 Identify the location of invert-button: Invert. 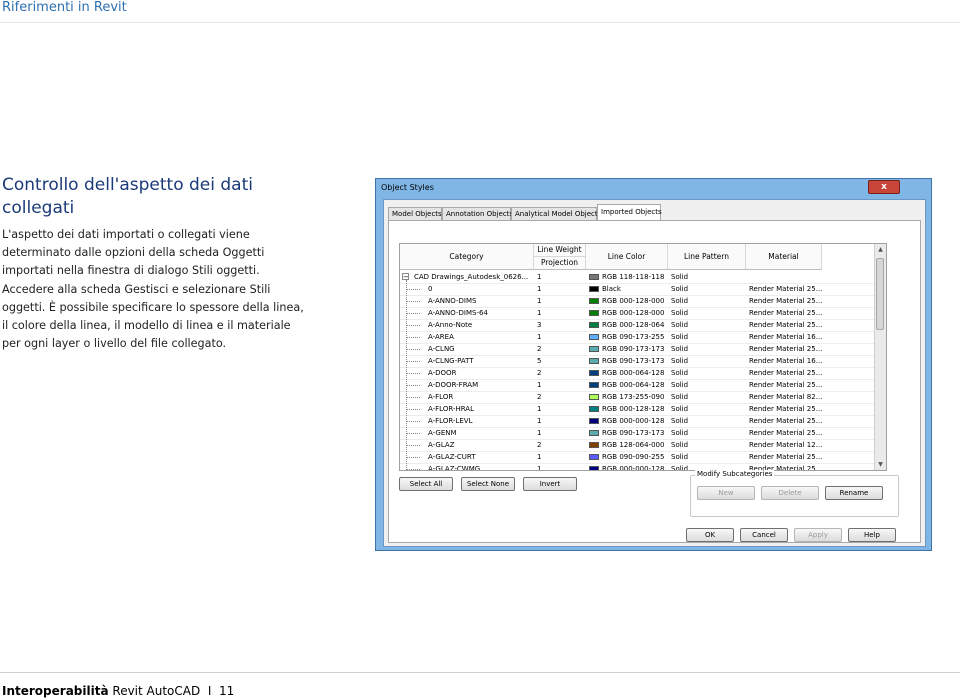
(550, 484).